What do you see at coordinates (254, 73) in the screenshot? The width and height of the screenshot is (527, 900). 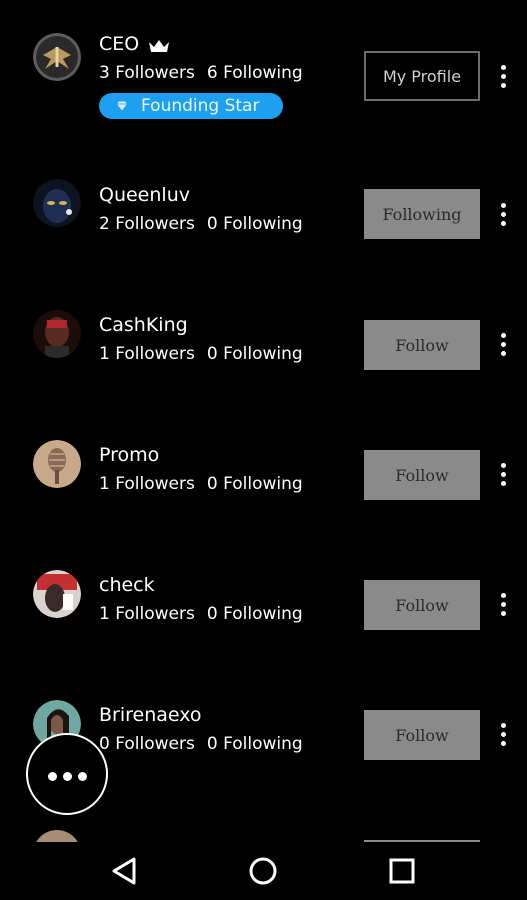 I see `following-count: 6 Following` at bounding box center [254, 73].